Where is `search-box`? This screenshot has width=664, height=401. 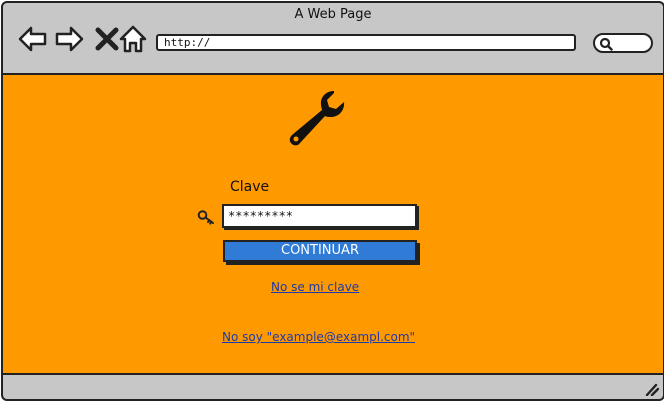 search-box is located at coordinates (623, 43).